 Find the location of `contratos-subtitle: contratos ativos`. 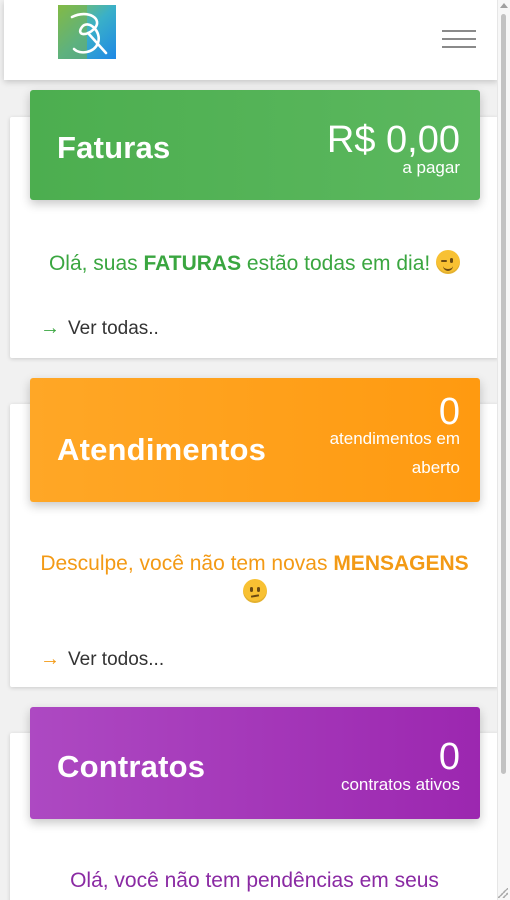

contratos-subtitle: contratos ativos is located at coordinates (400, 784).